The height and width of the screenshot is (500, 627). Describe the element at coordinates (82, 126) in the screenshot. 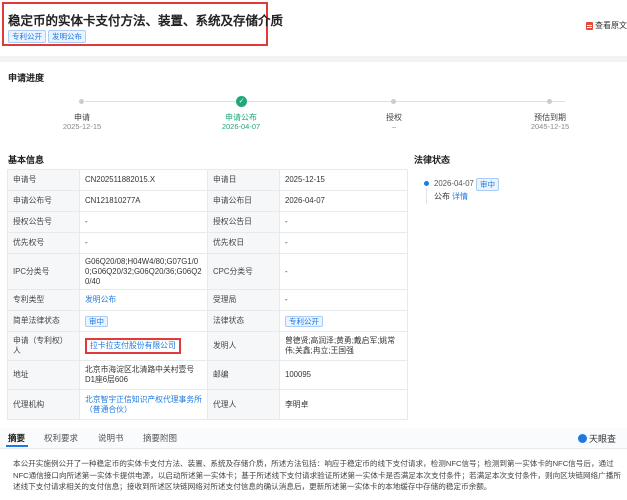

I see `step-date-apply: 2025-12-15` at that location.